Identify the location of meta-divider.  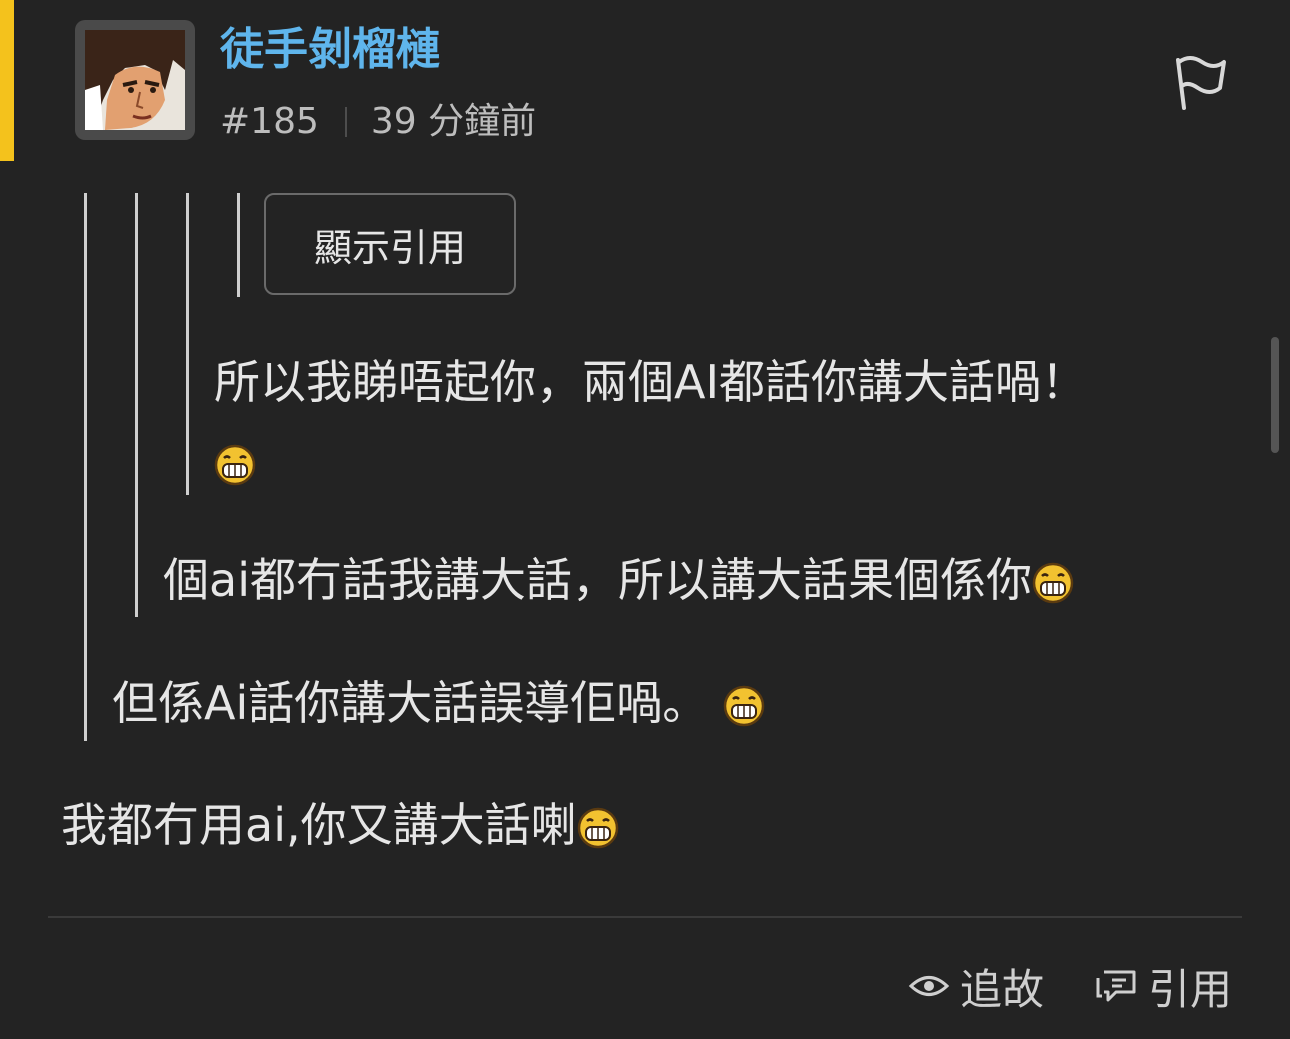
(345, 122).